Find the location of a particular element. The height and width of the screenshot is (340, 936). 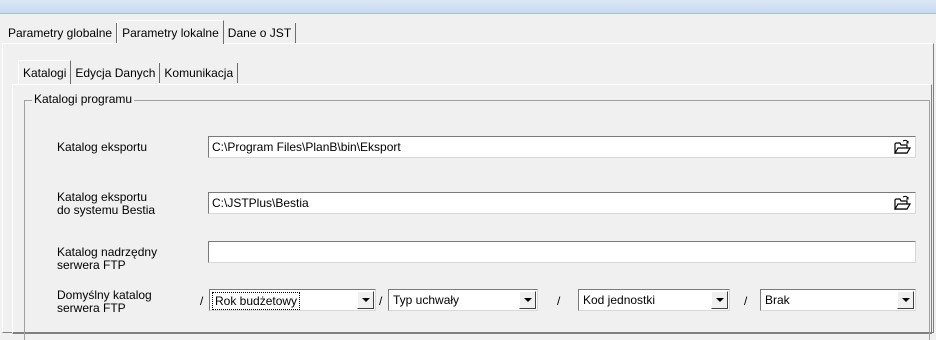

tab-parametry-lokalne: Parametry lokalne is located at coordinates (170, 32).